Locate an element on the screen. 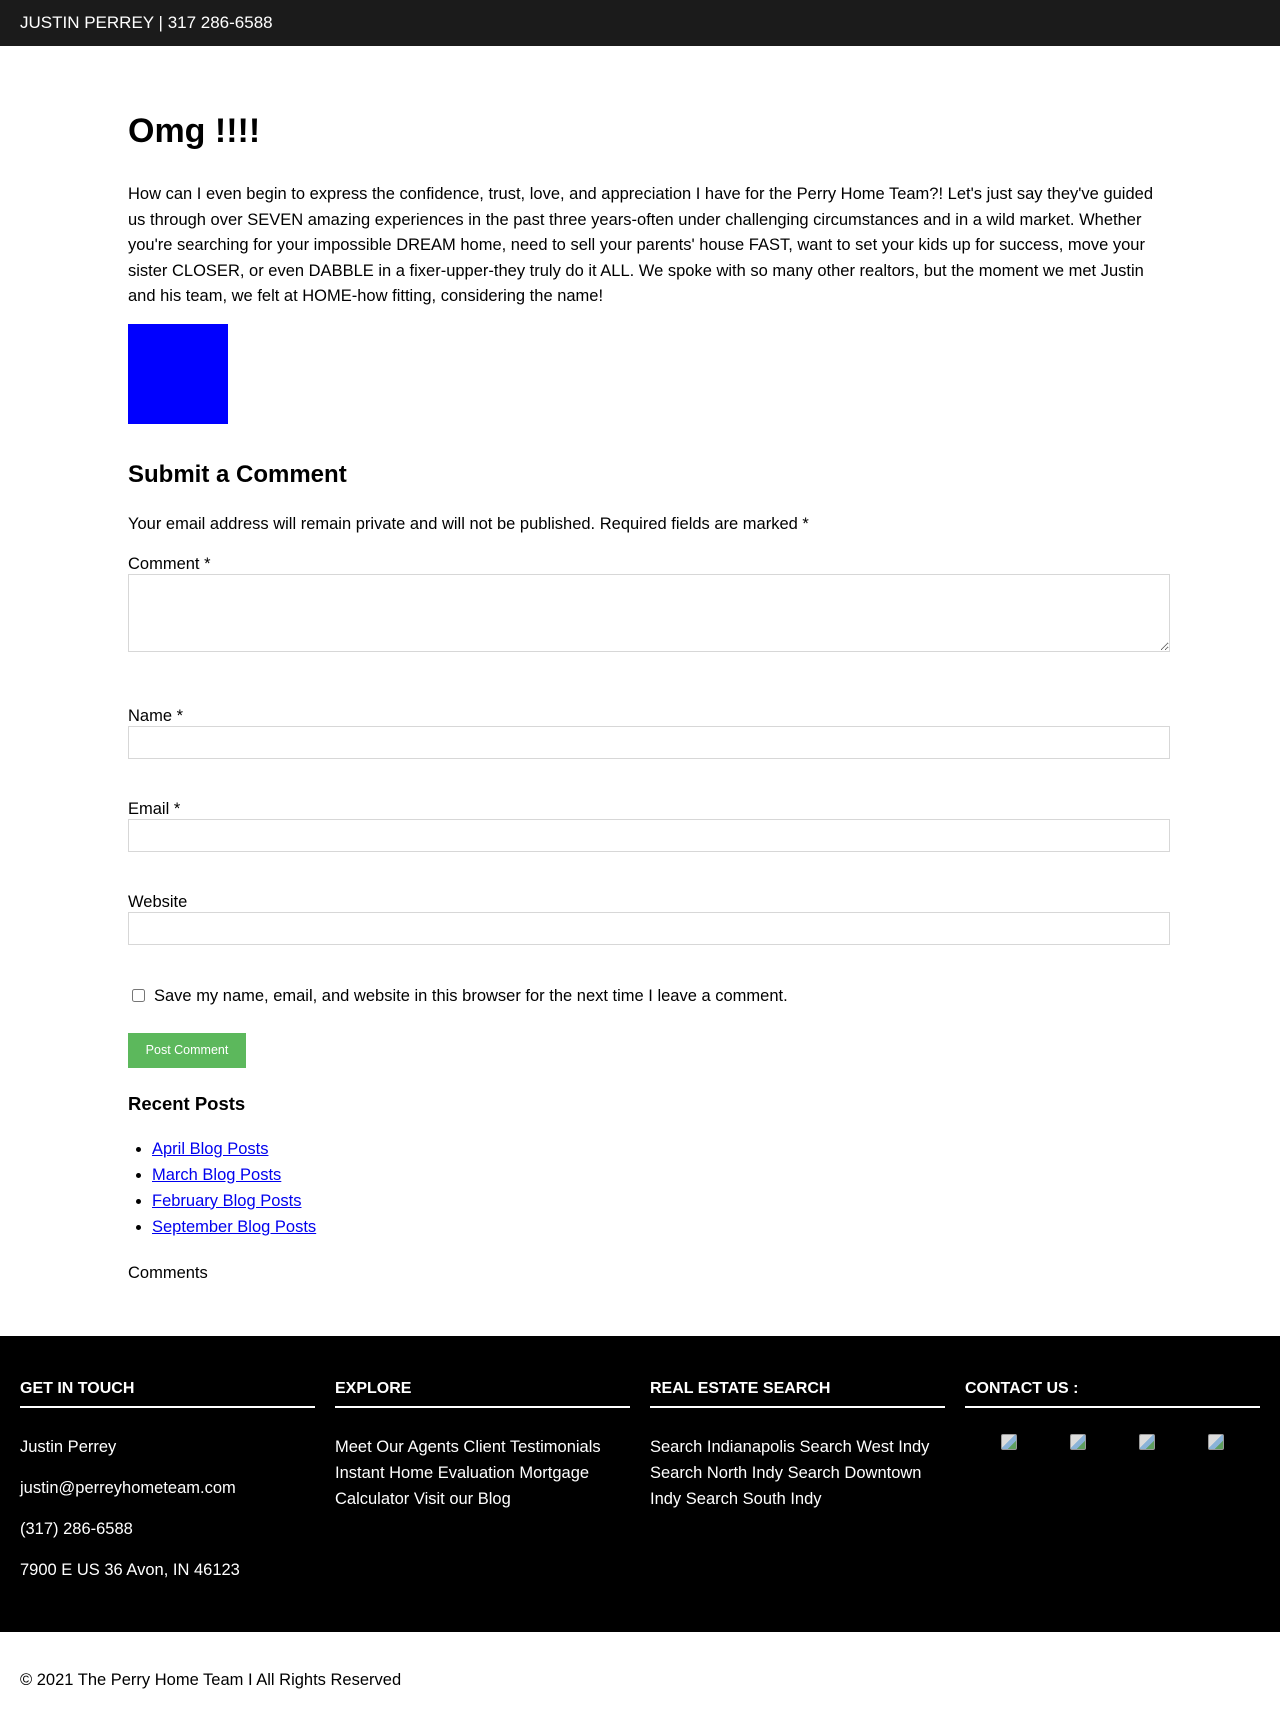 This screenshot has width=1280, height=1729. comment-label: Comment * is located at coordinates (169, 563).